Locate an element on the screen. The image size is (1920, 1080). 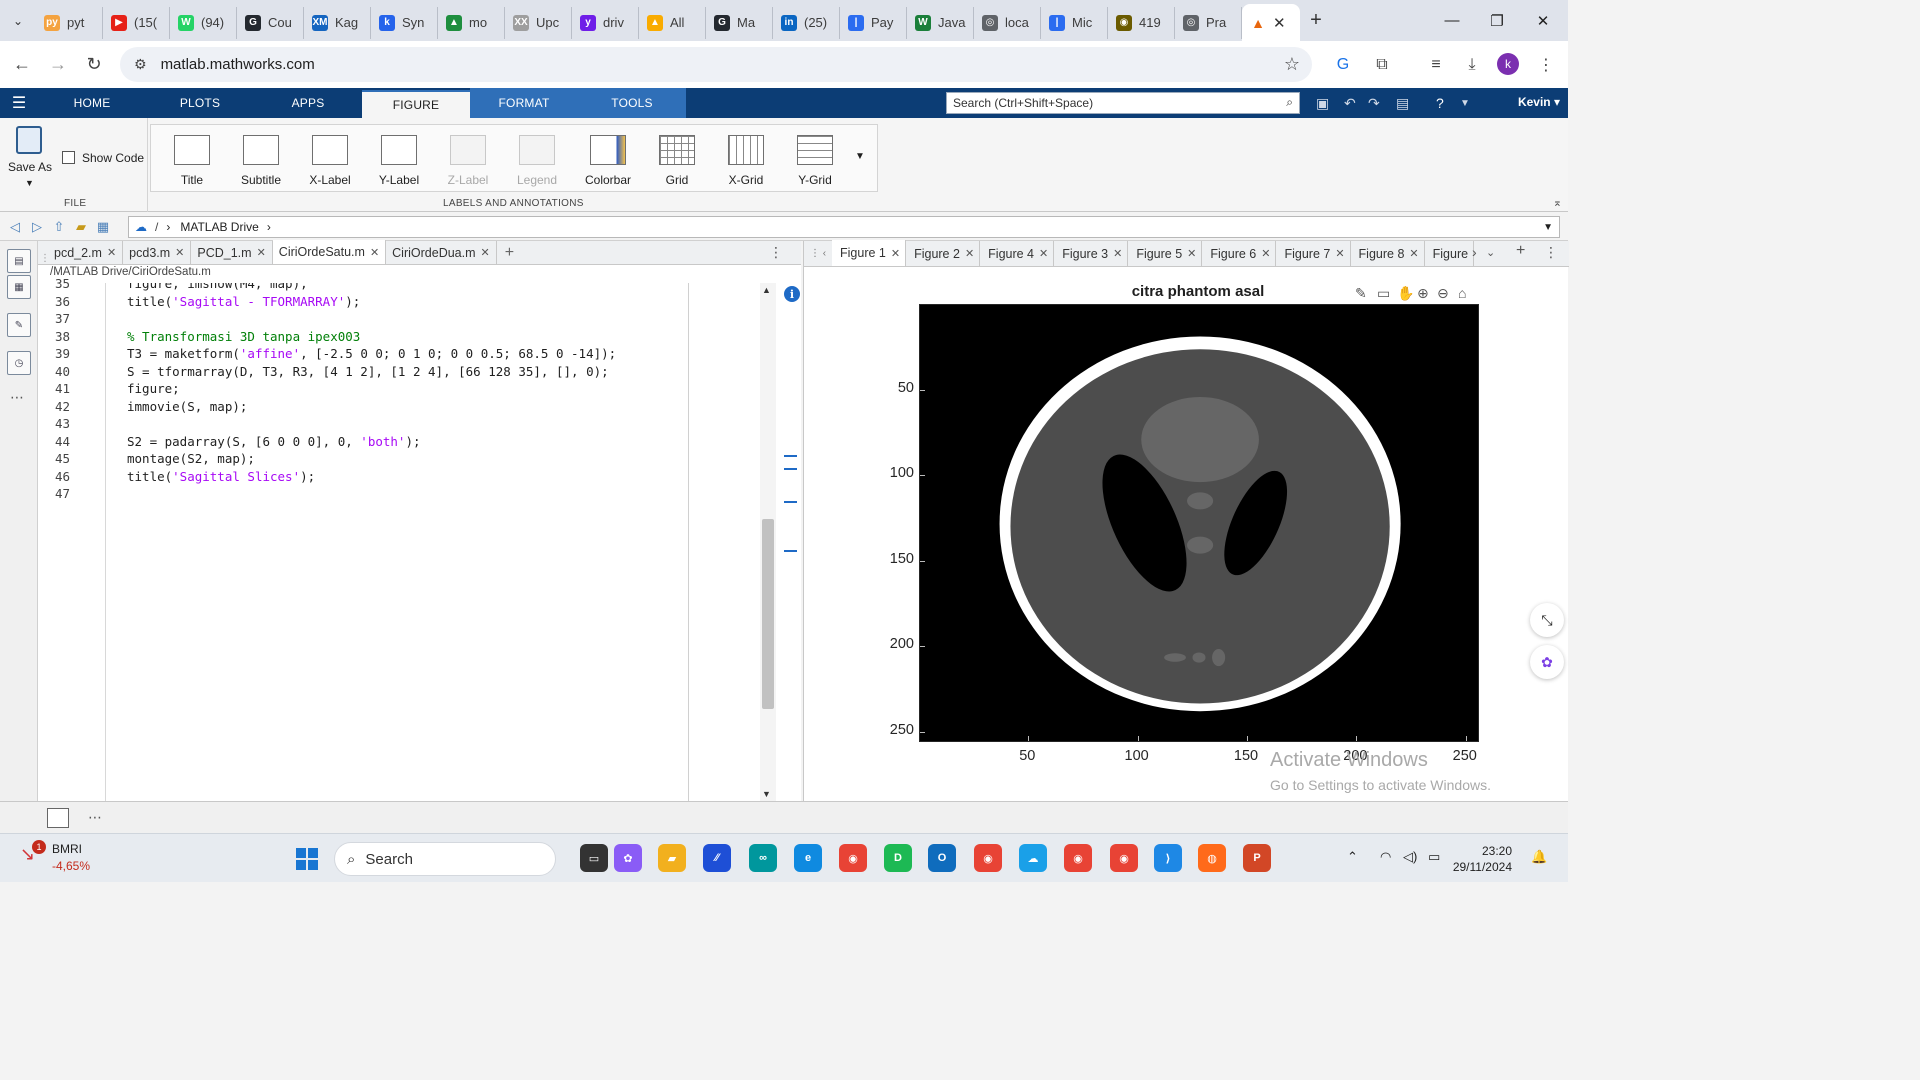
editor-panel-icon: ✎ is located at coordinates (19, 325).